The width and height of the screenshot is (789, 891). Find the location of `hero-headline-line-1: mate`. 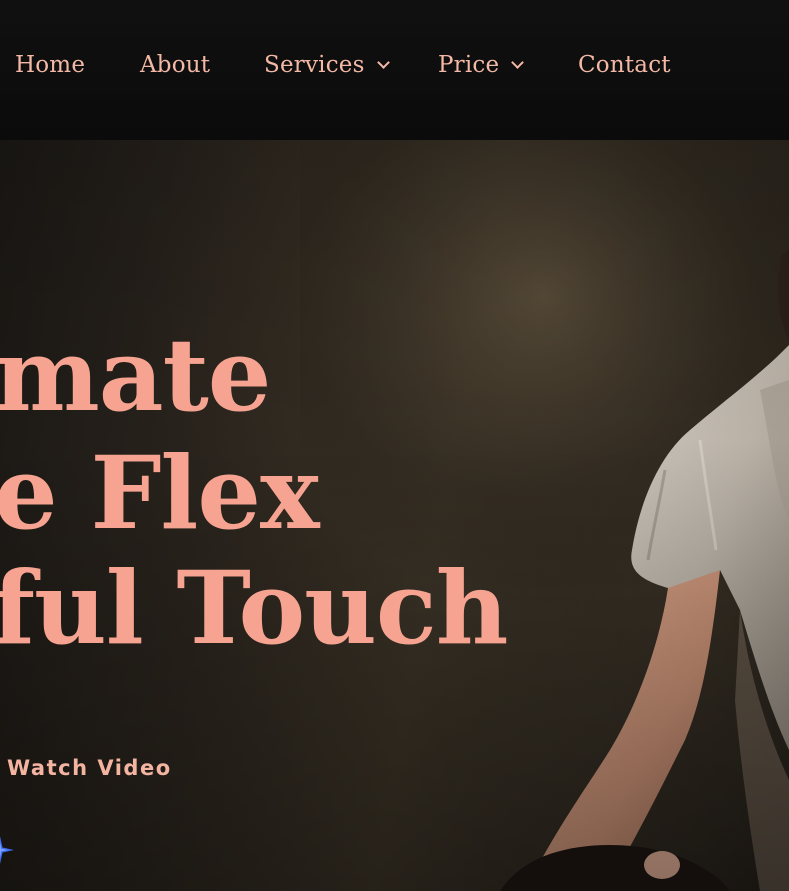

hero-headline-line-1: mate is located at coordinates (135, 375).